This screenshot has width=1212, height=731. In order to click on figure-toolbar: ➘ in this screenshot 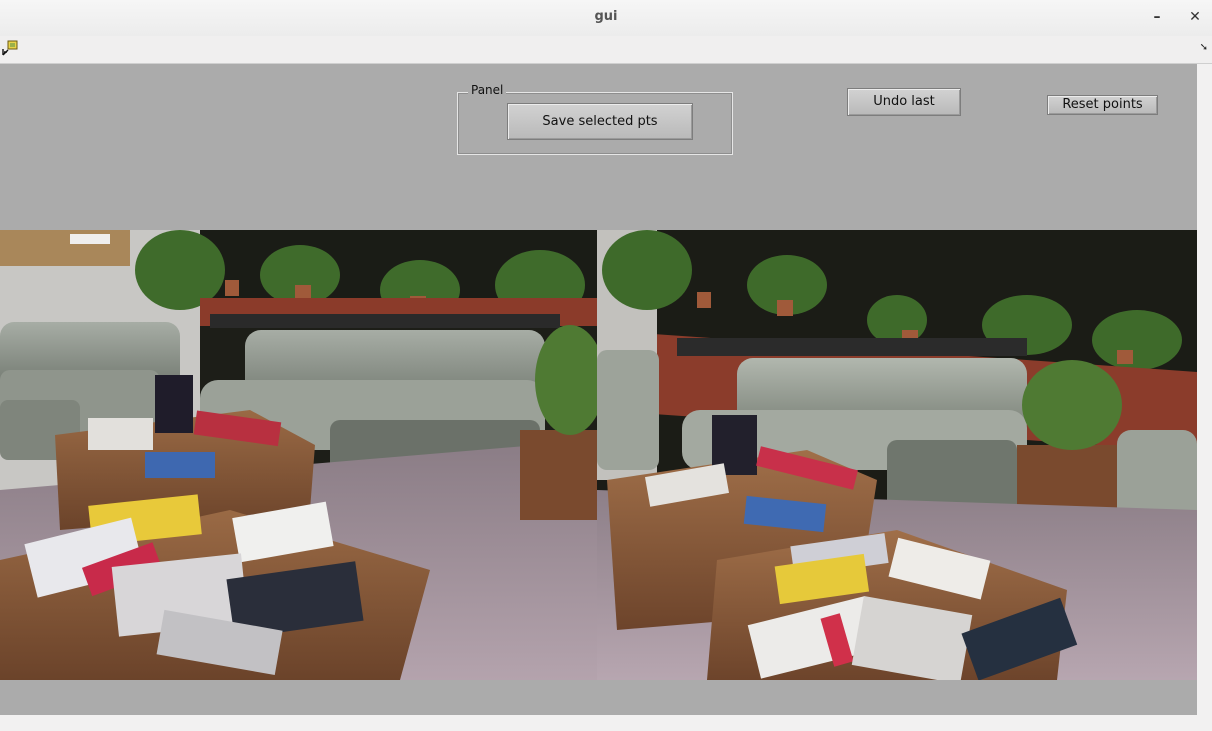, I will do `click(606, 50)`.